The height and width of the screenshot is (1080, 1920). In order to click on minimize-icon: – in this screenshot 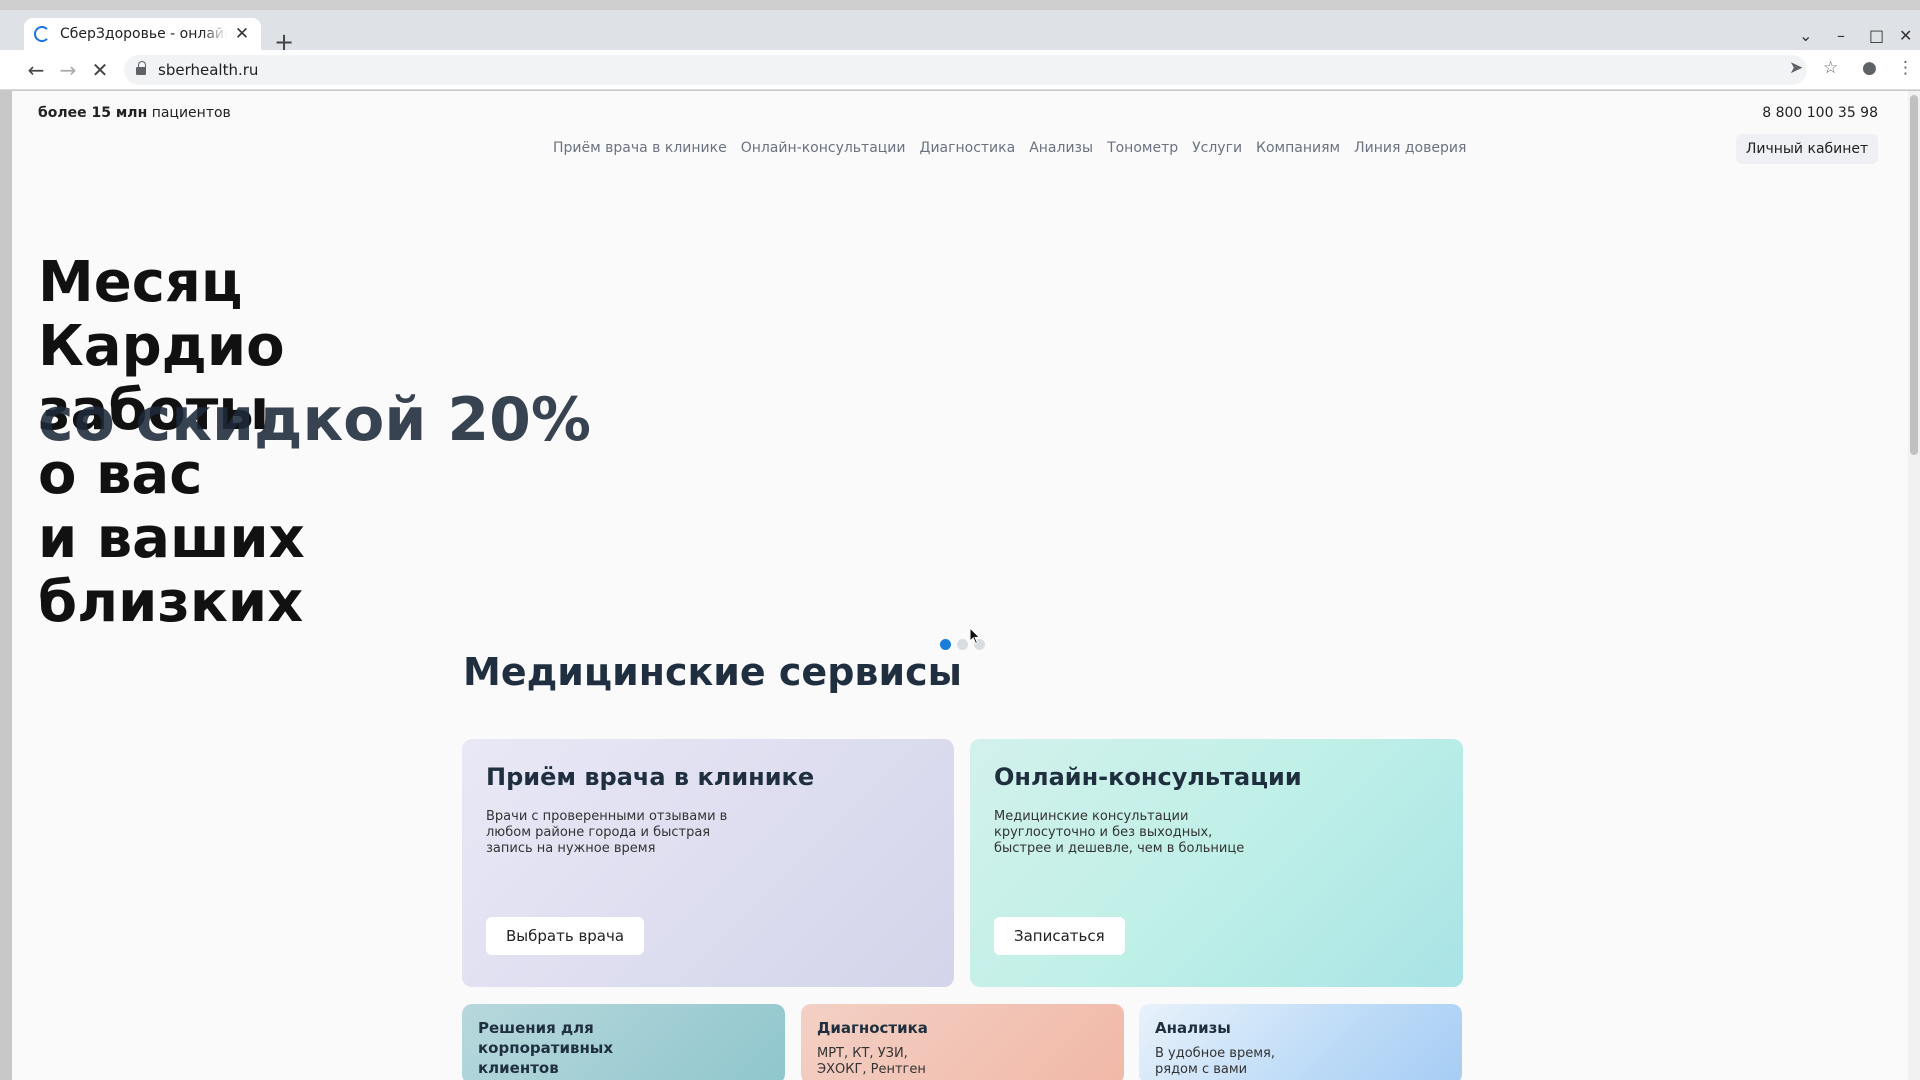, I will do `click(1841, 35)`.